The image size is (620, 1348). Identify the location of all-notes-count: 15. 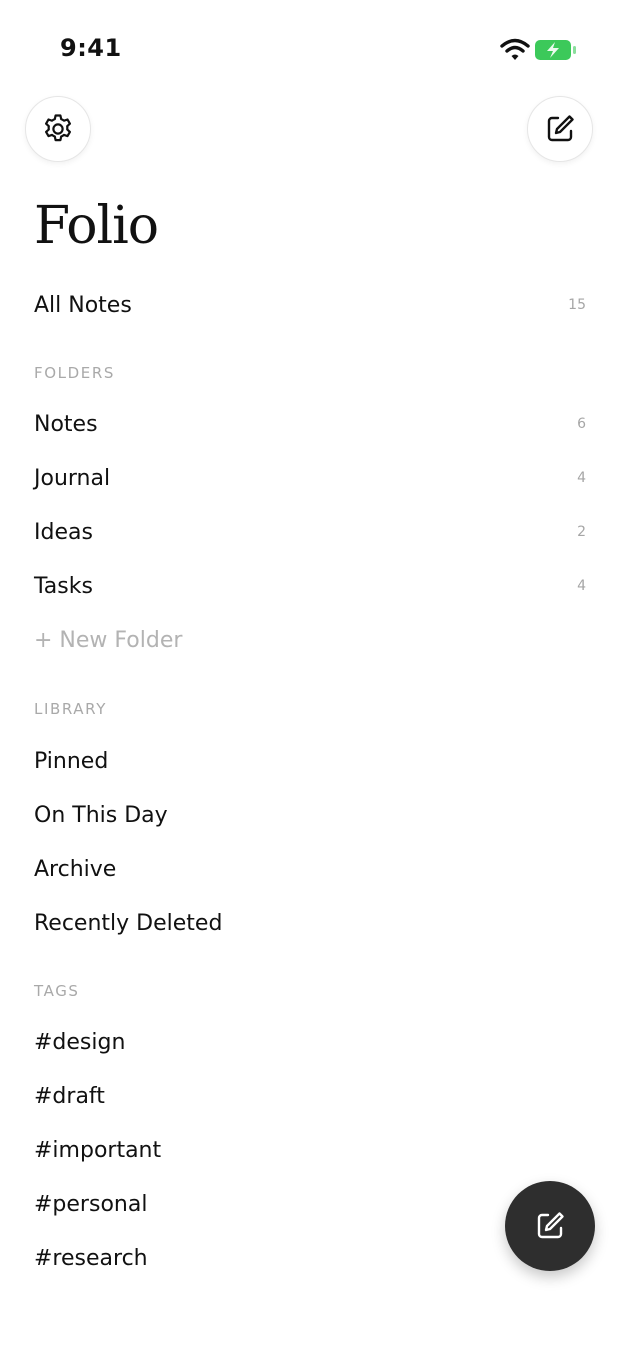
(577, 305).